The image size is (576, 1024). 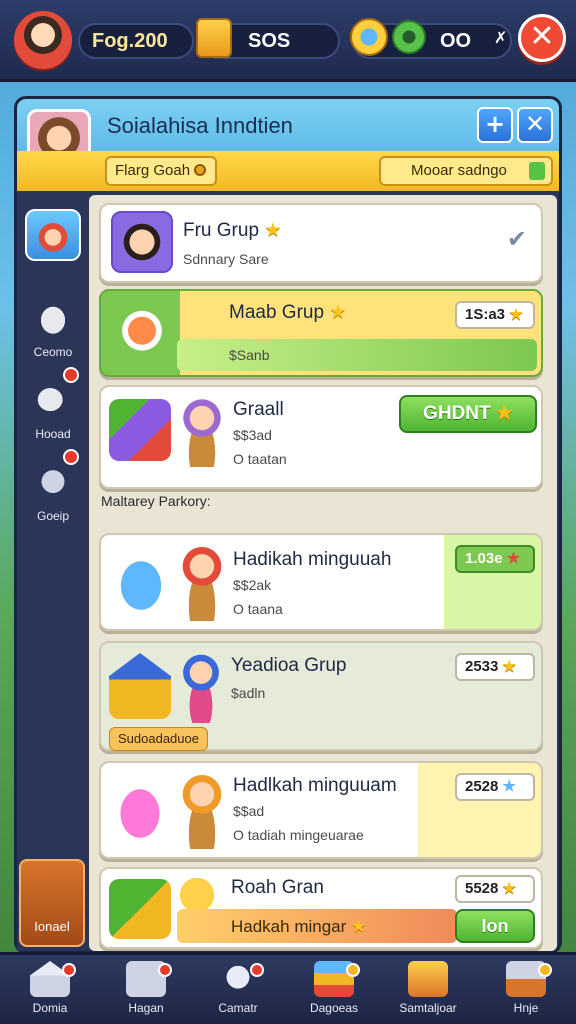 I want to click on join-button: Ion, so click(x=495, y=926).